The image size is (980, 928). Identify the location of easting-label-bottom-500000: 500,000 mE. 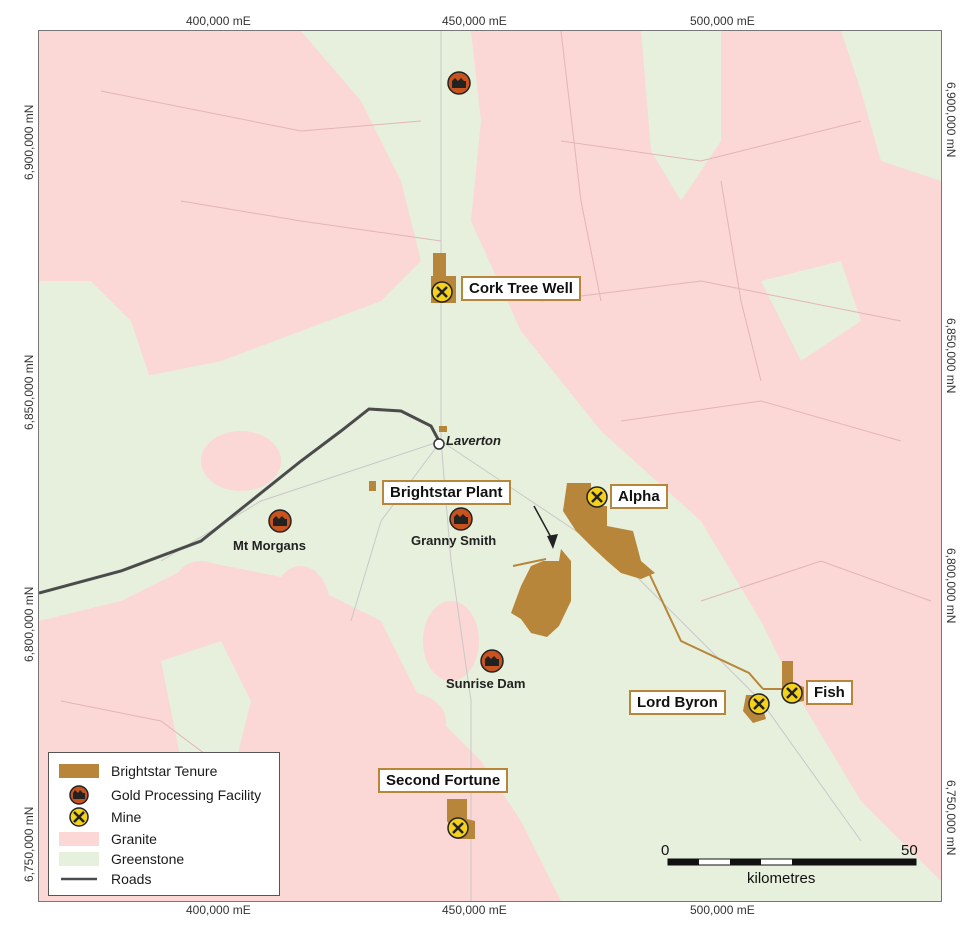
(722, 910).